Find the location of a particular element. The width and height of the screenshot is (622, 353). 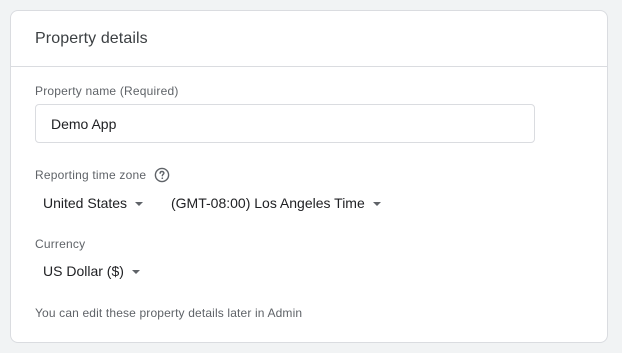

card-title: Property details is located at coordinates (91, 38).